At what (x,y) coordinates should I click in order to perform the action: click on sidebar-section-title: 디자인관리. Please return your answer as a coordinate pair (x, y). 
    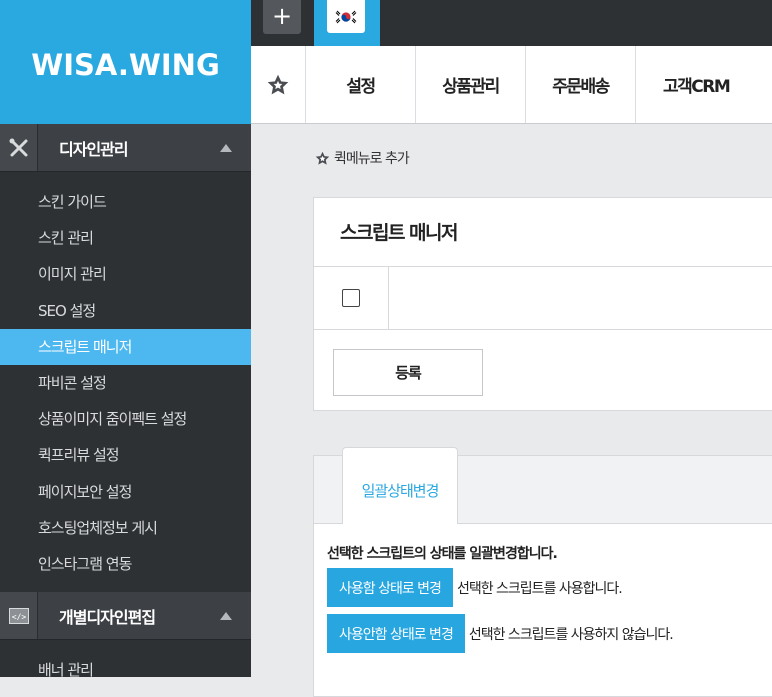
    Looking at the image, I should click on (94, 149).